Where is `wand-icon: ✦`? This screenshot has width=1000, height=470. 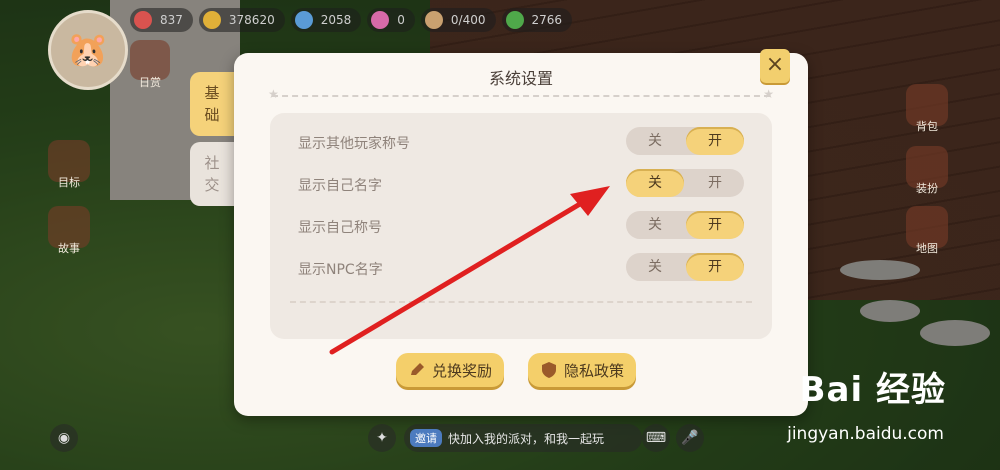
wand-icon: ✦ is located at coordinates (382, 438).